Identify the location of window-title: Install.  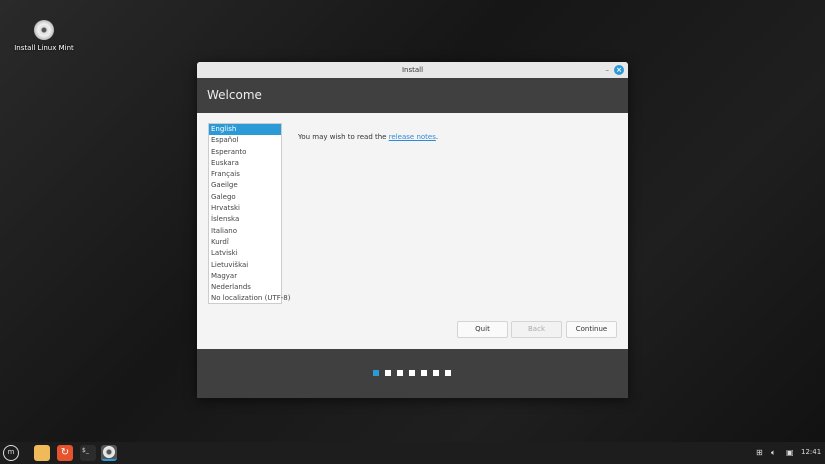
(412, 70).